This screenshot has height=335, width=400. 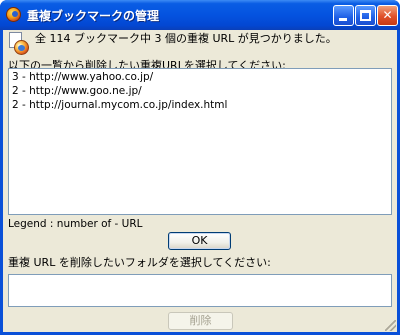 I want to click on delete-button: 削除, so click(x=200, y=321).